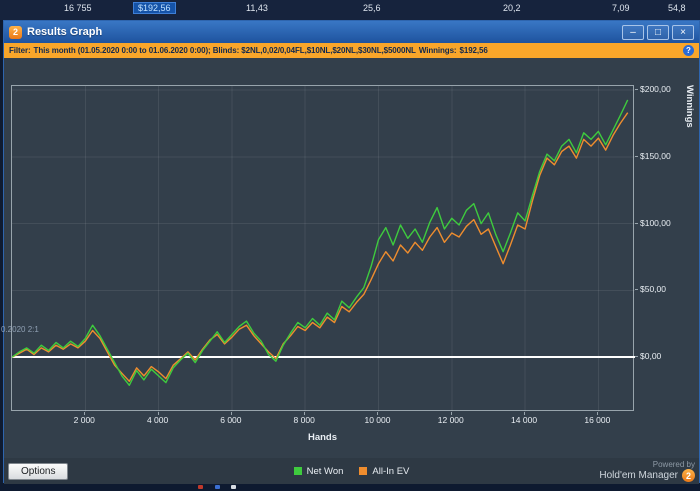  I want to click on window-controls: – □ ×, so click(658, 32).